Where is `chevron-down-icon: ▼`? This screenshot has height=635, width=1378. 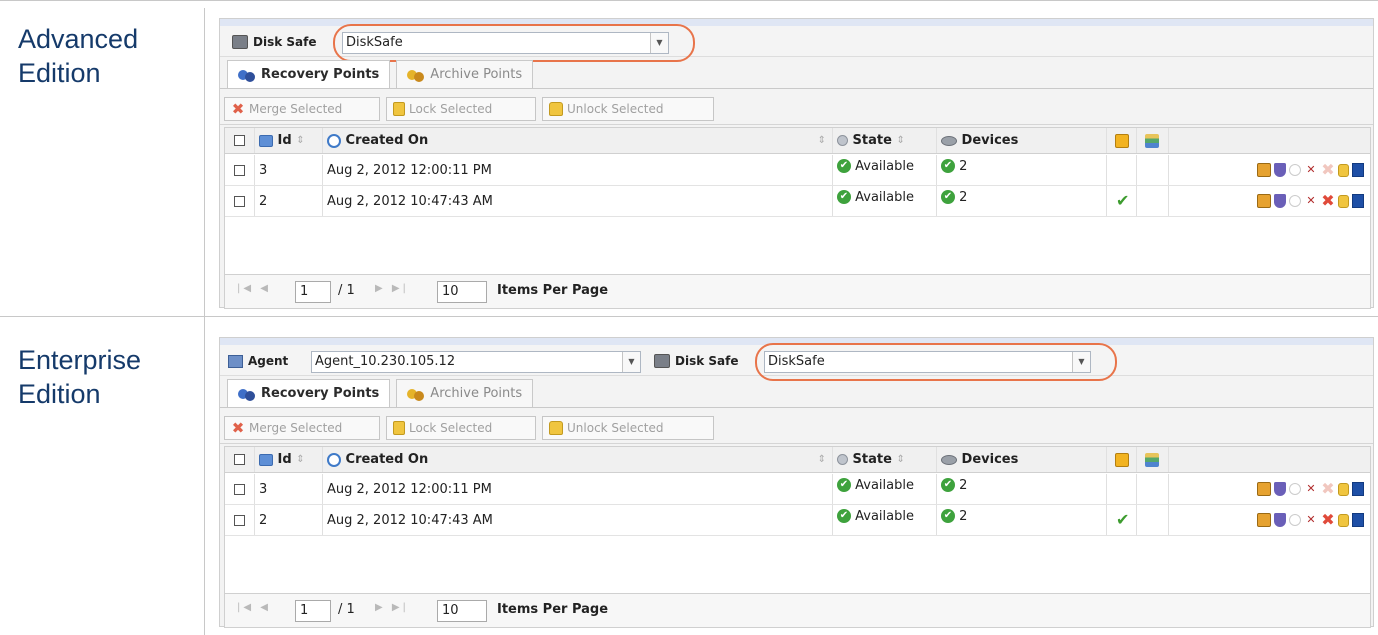
chevron-down-icon: ▼ is located at coordinates (631, 362).